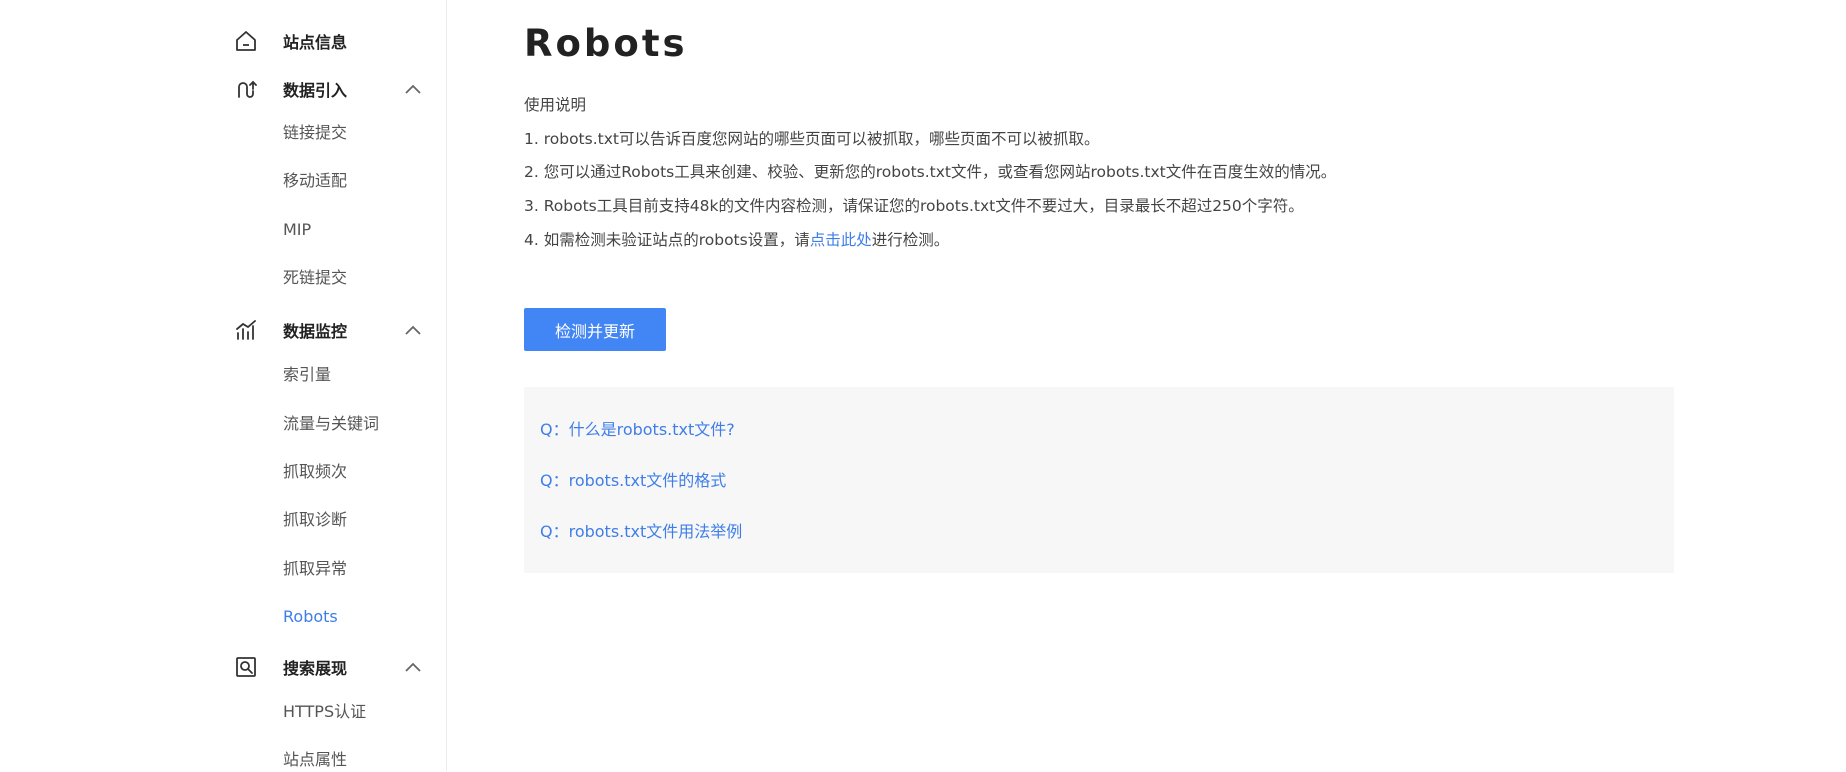 This screenshot has width=1846, height=772. What do you see at coordinates (331, 424) in the screenshot?
I see `sidebar-item-traffic-keywords: 流量与关键词` at bounding box center [331, 424].